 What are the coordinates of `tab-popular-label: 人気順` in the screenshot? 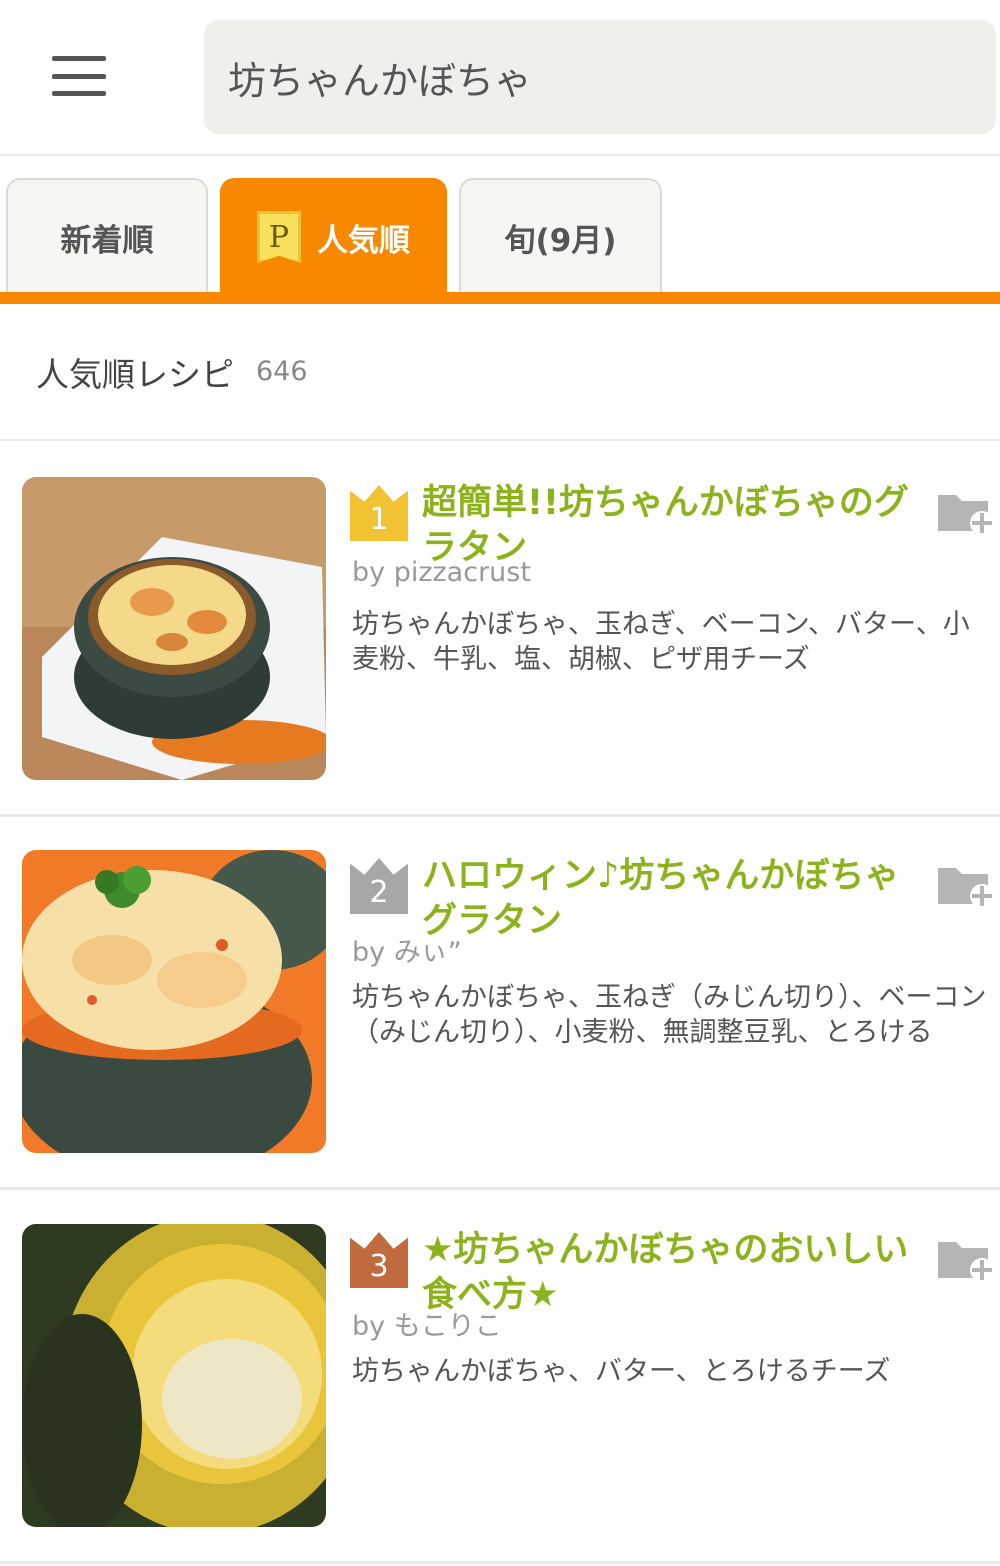 It's located at (363, 240).